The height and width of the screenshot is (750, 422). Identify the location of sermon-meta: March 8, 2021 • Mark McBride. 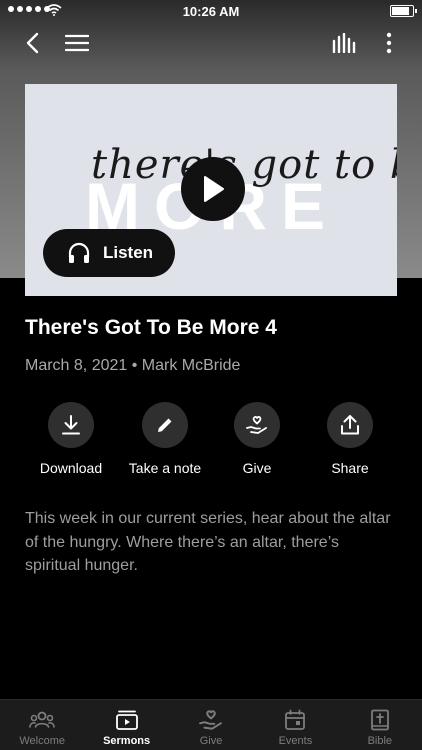
(133, 365).